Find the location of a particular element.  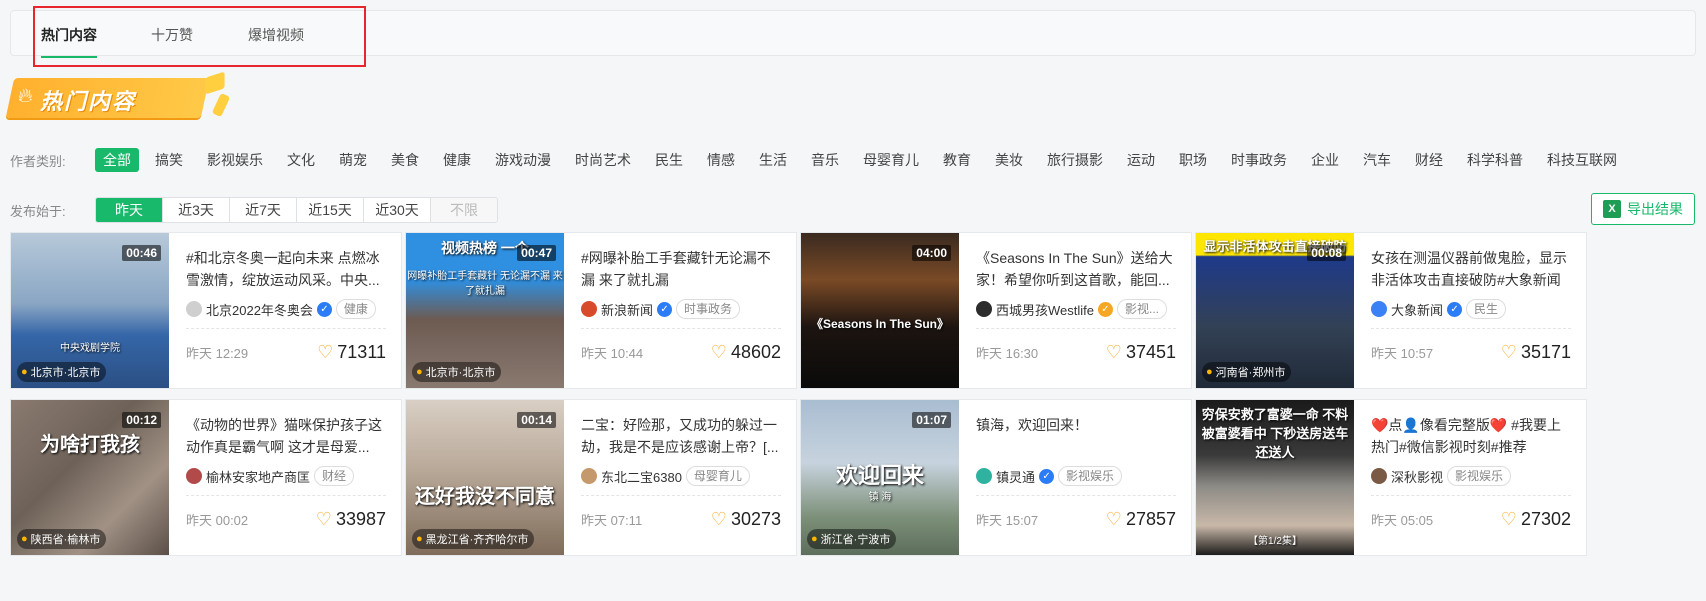

category-option: 生活 is located at coordinates (773, 160).